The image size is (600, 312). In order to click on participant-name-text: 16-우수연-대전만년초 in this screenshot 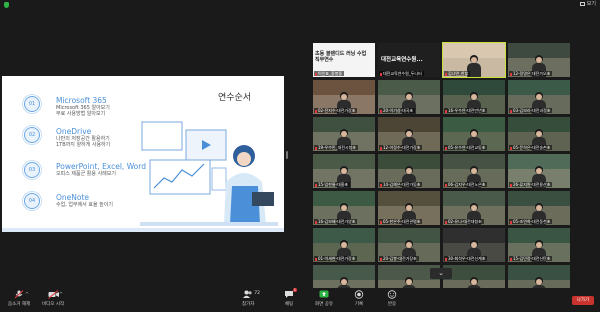, I will do `click(467, 110)`.